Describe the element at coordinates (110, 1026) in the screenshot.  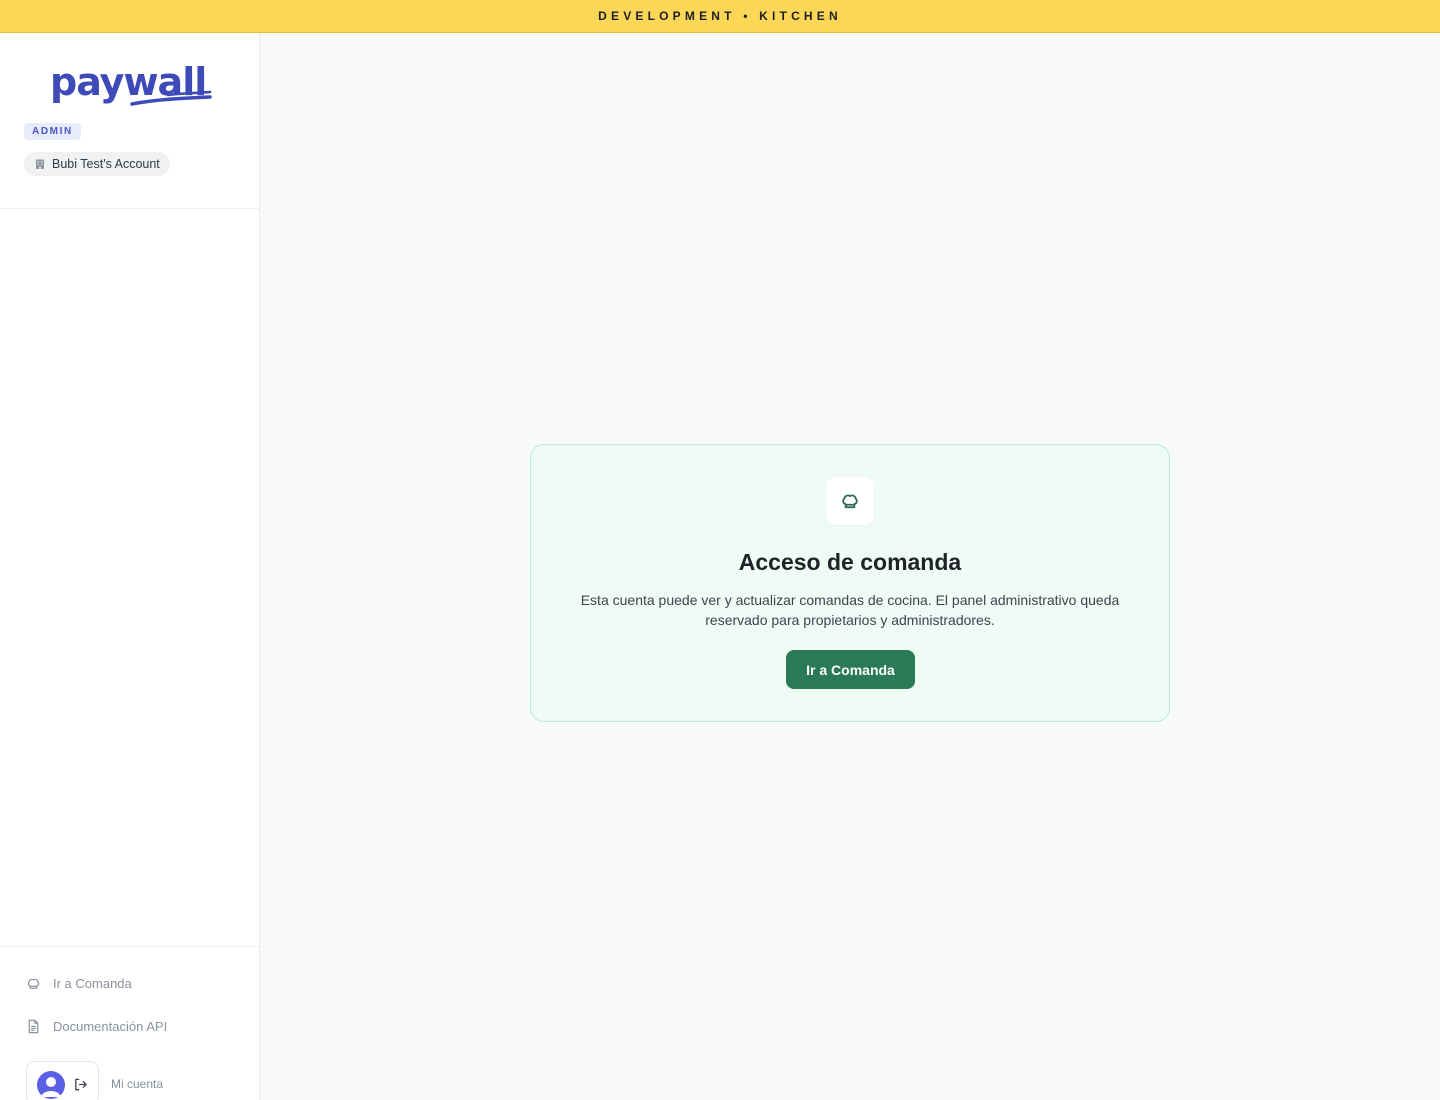
I see `nav-link-api-docs-label: Documentación API` at that location.